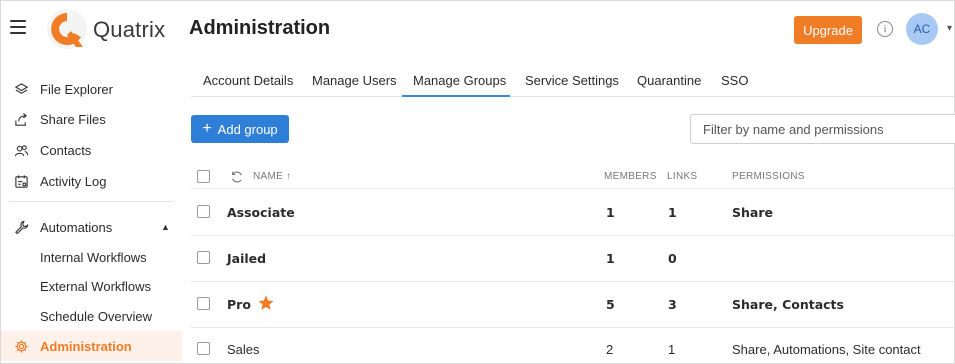 This screenshot has width=955, height=364. Describe the element at coordinates (573, 305) in the screenshot. I see `table-row: Pro 5 3 Share, Contacts` at that location.